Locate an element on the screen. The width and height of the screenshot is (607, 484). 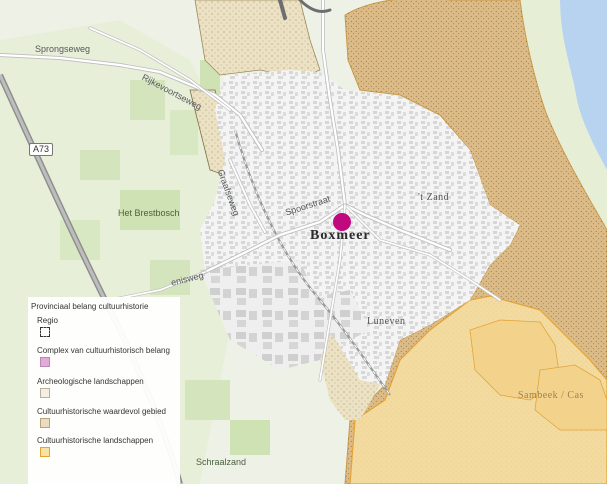
legend-item-waardevol: Cultuurhistorische waardevol gebied is located at coordinates (101, 411).